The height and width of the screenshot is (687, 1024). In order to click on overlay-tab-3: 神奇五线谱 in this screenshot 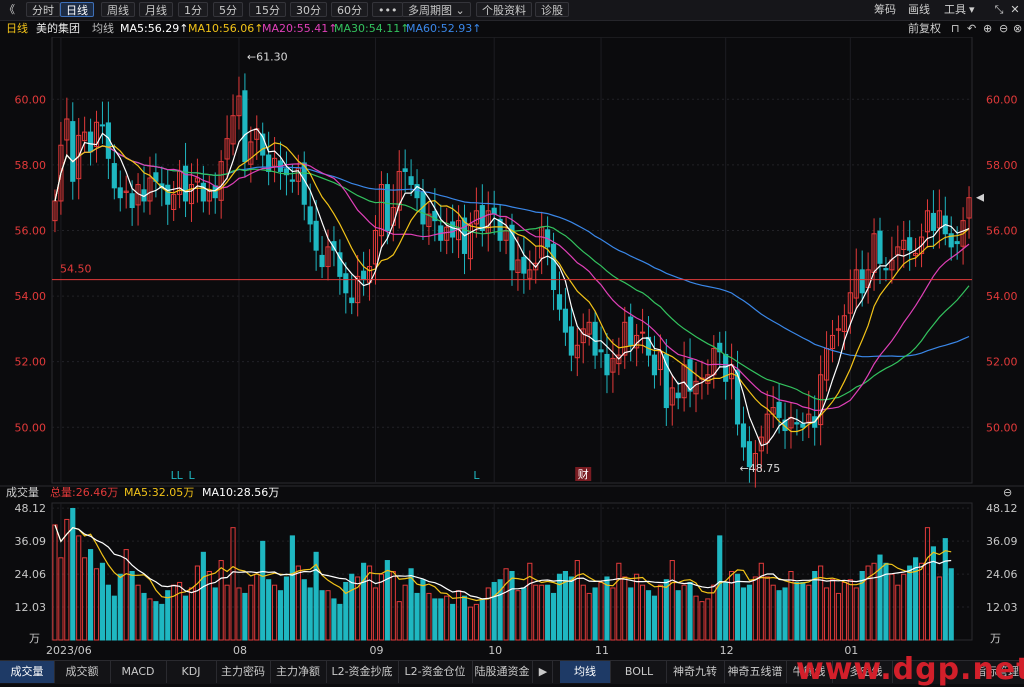, I will do `click(755, 672)`.